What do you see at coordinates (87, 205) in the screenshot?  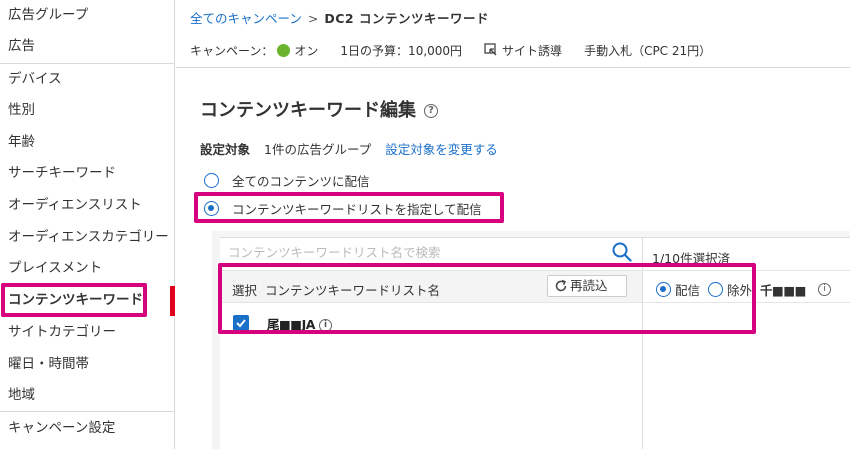 I see `sidebar-item-audience-lists: オーディエンスリスト` at bounding box center [87, 205].